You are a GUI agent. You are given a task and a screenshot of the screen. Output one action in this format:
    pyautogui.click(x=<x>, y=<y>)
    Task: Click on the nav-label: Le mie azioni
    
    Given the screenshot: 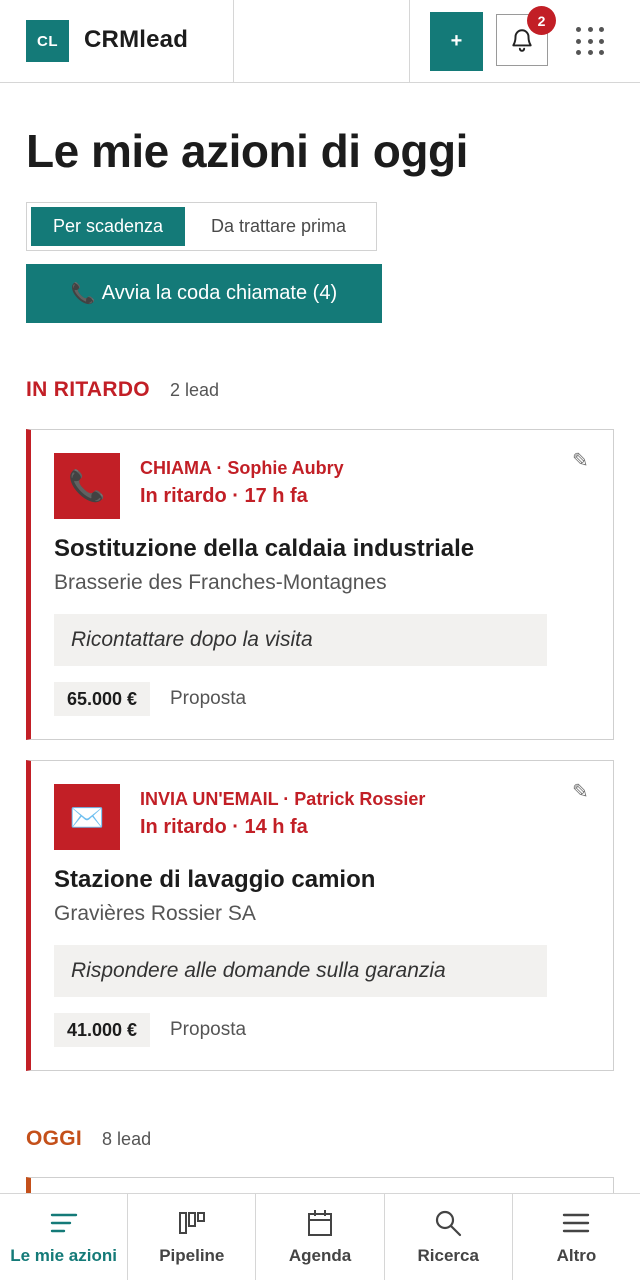 What is the action you would take?
    pyautogui.click(x=63, y=1255)
    